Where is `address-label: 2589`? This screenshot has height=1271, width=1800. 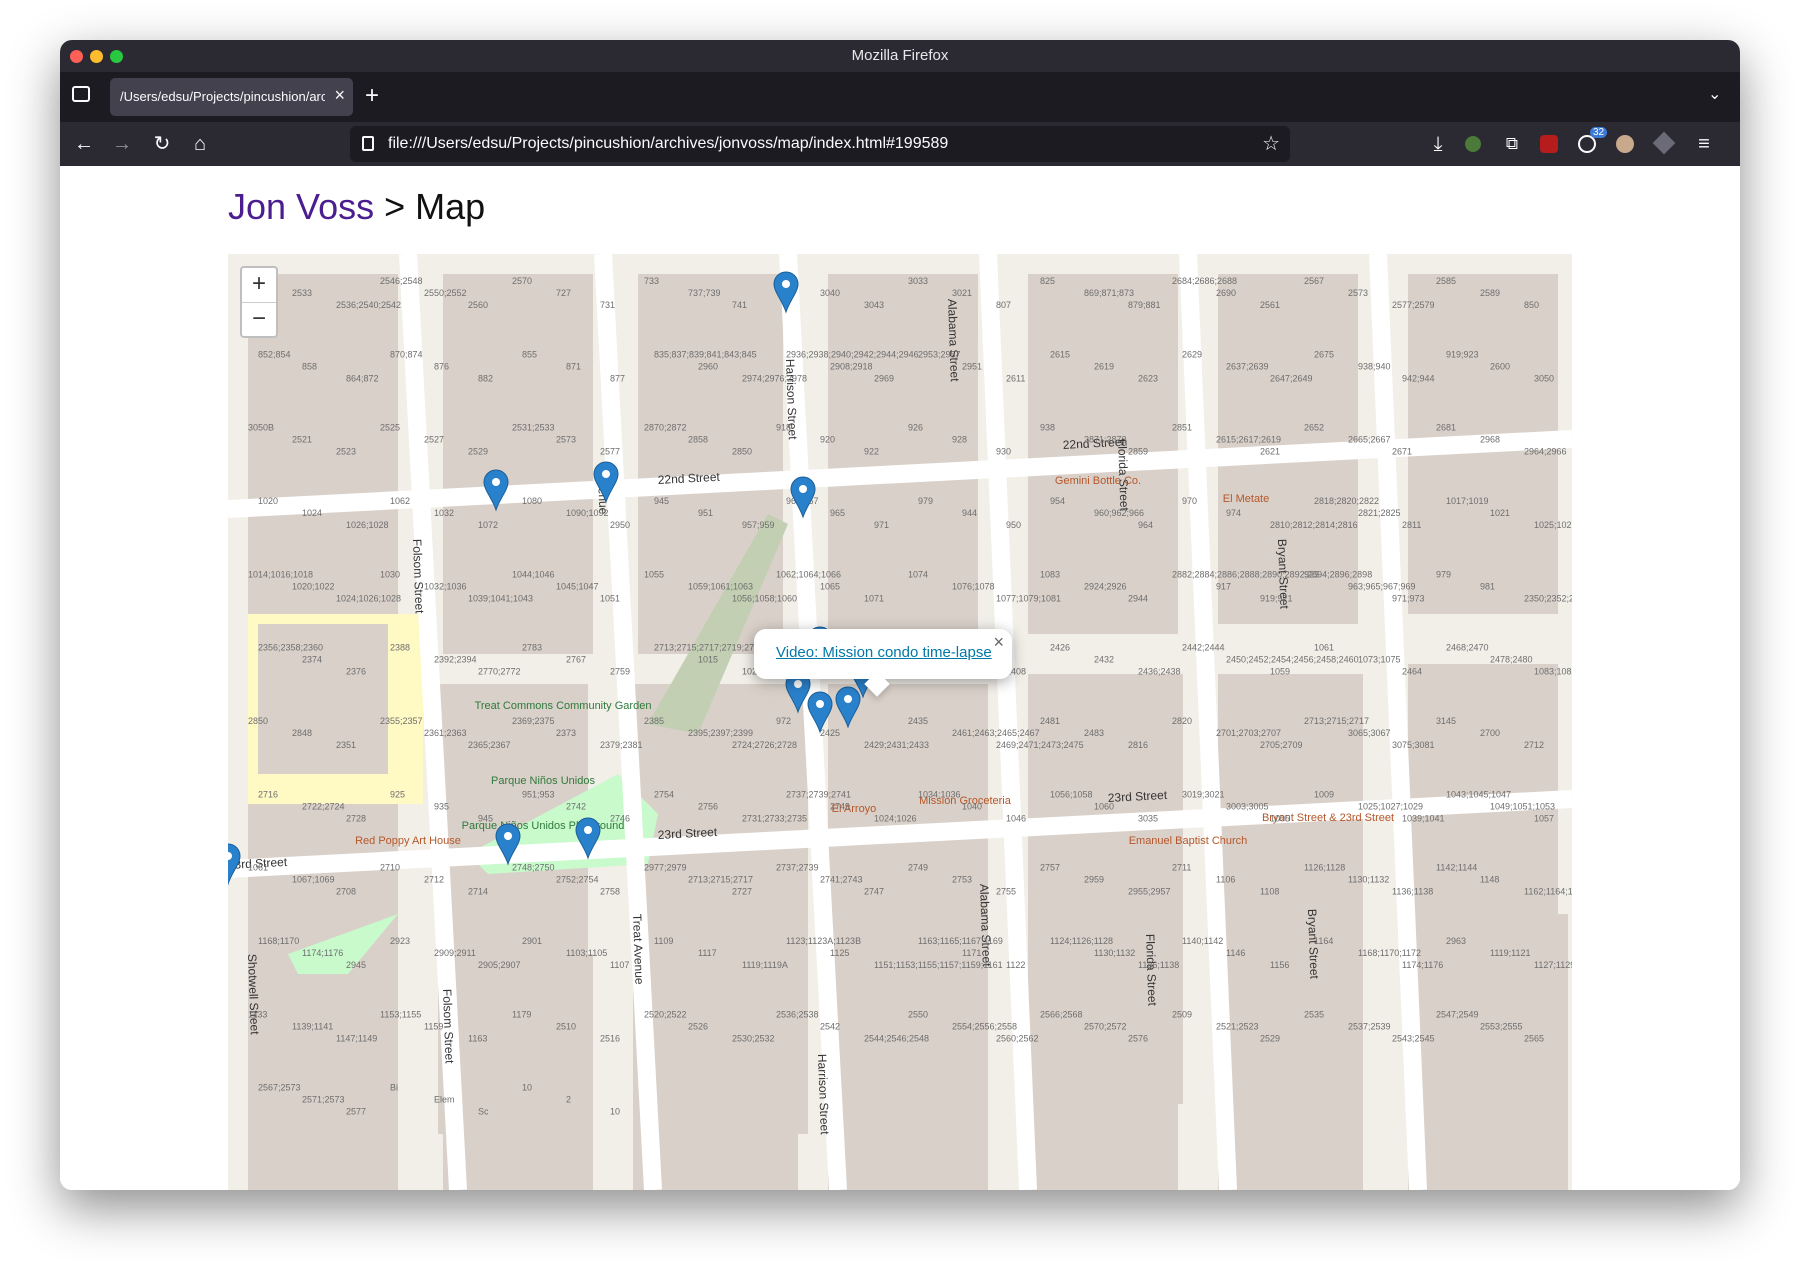
address-label: 2589 is located at coordinates (1490, 293).